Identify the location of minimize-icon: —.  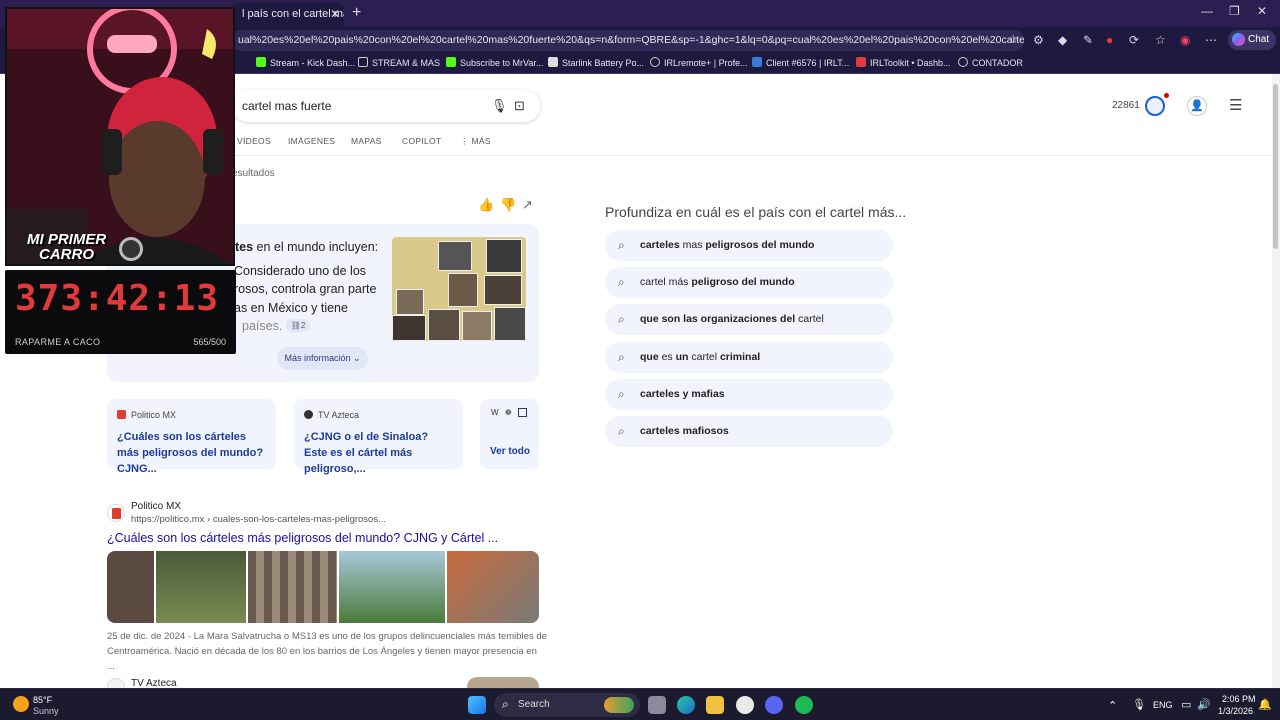
(1207, 11).